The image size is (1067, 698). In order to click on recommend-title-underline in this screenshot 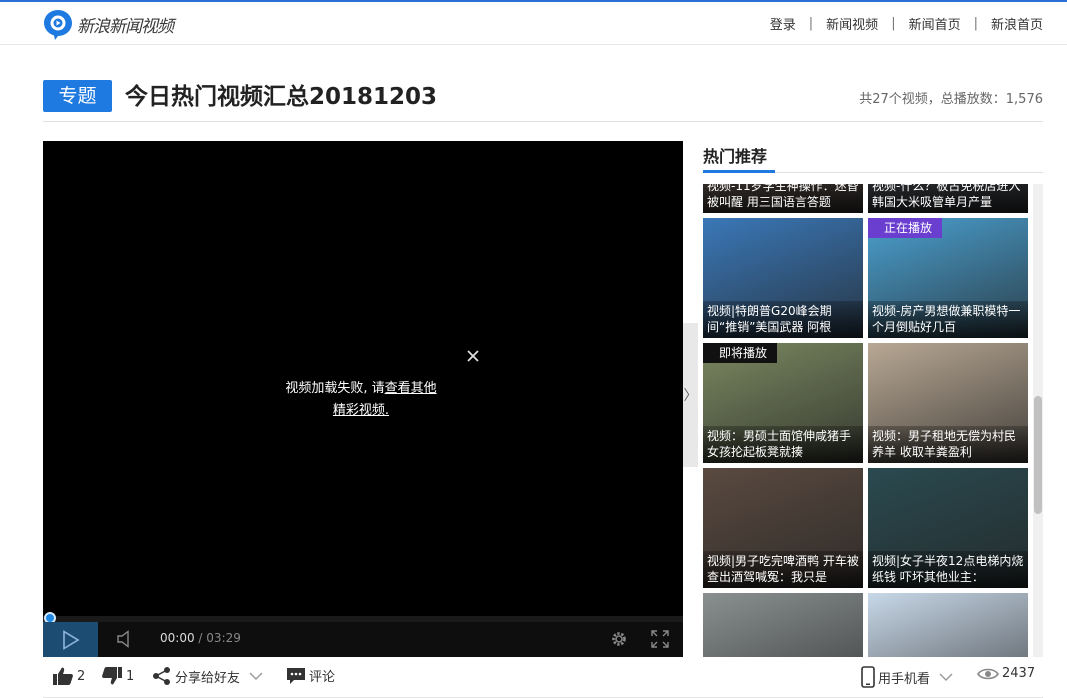, I will do `click(739, 171)`.